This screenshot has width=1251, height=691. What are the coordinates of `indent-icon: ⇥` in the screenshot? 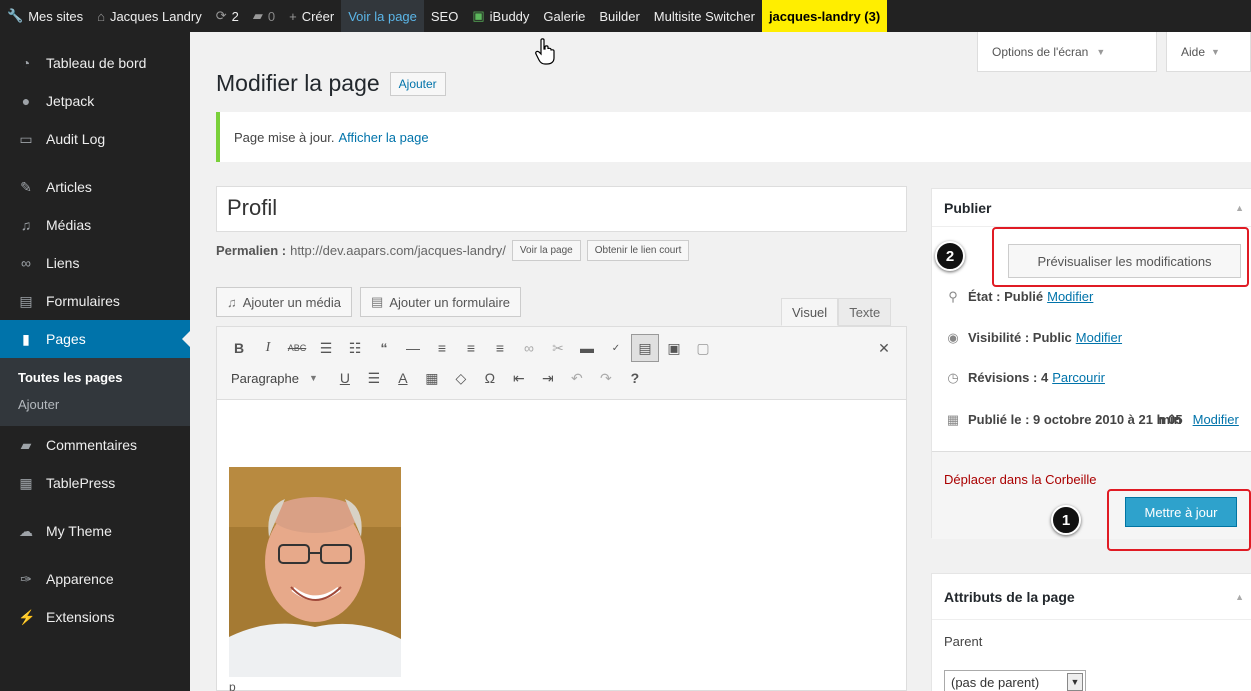 It's located at (548, 378).